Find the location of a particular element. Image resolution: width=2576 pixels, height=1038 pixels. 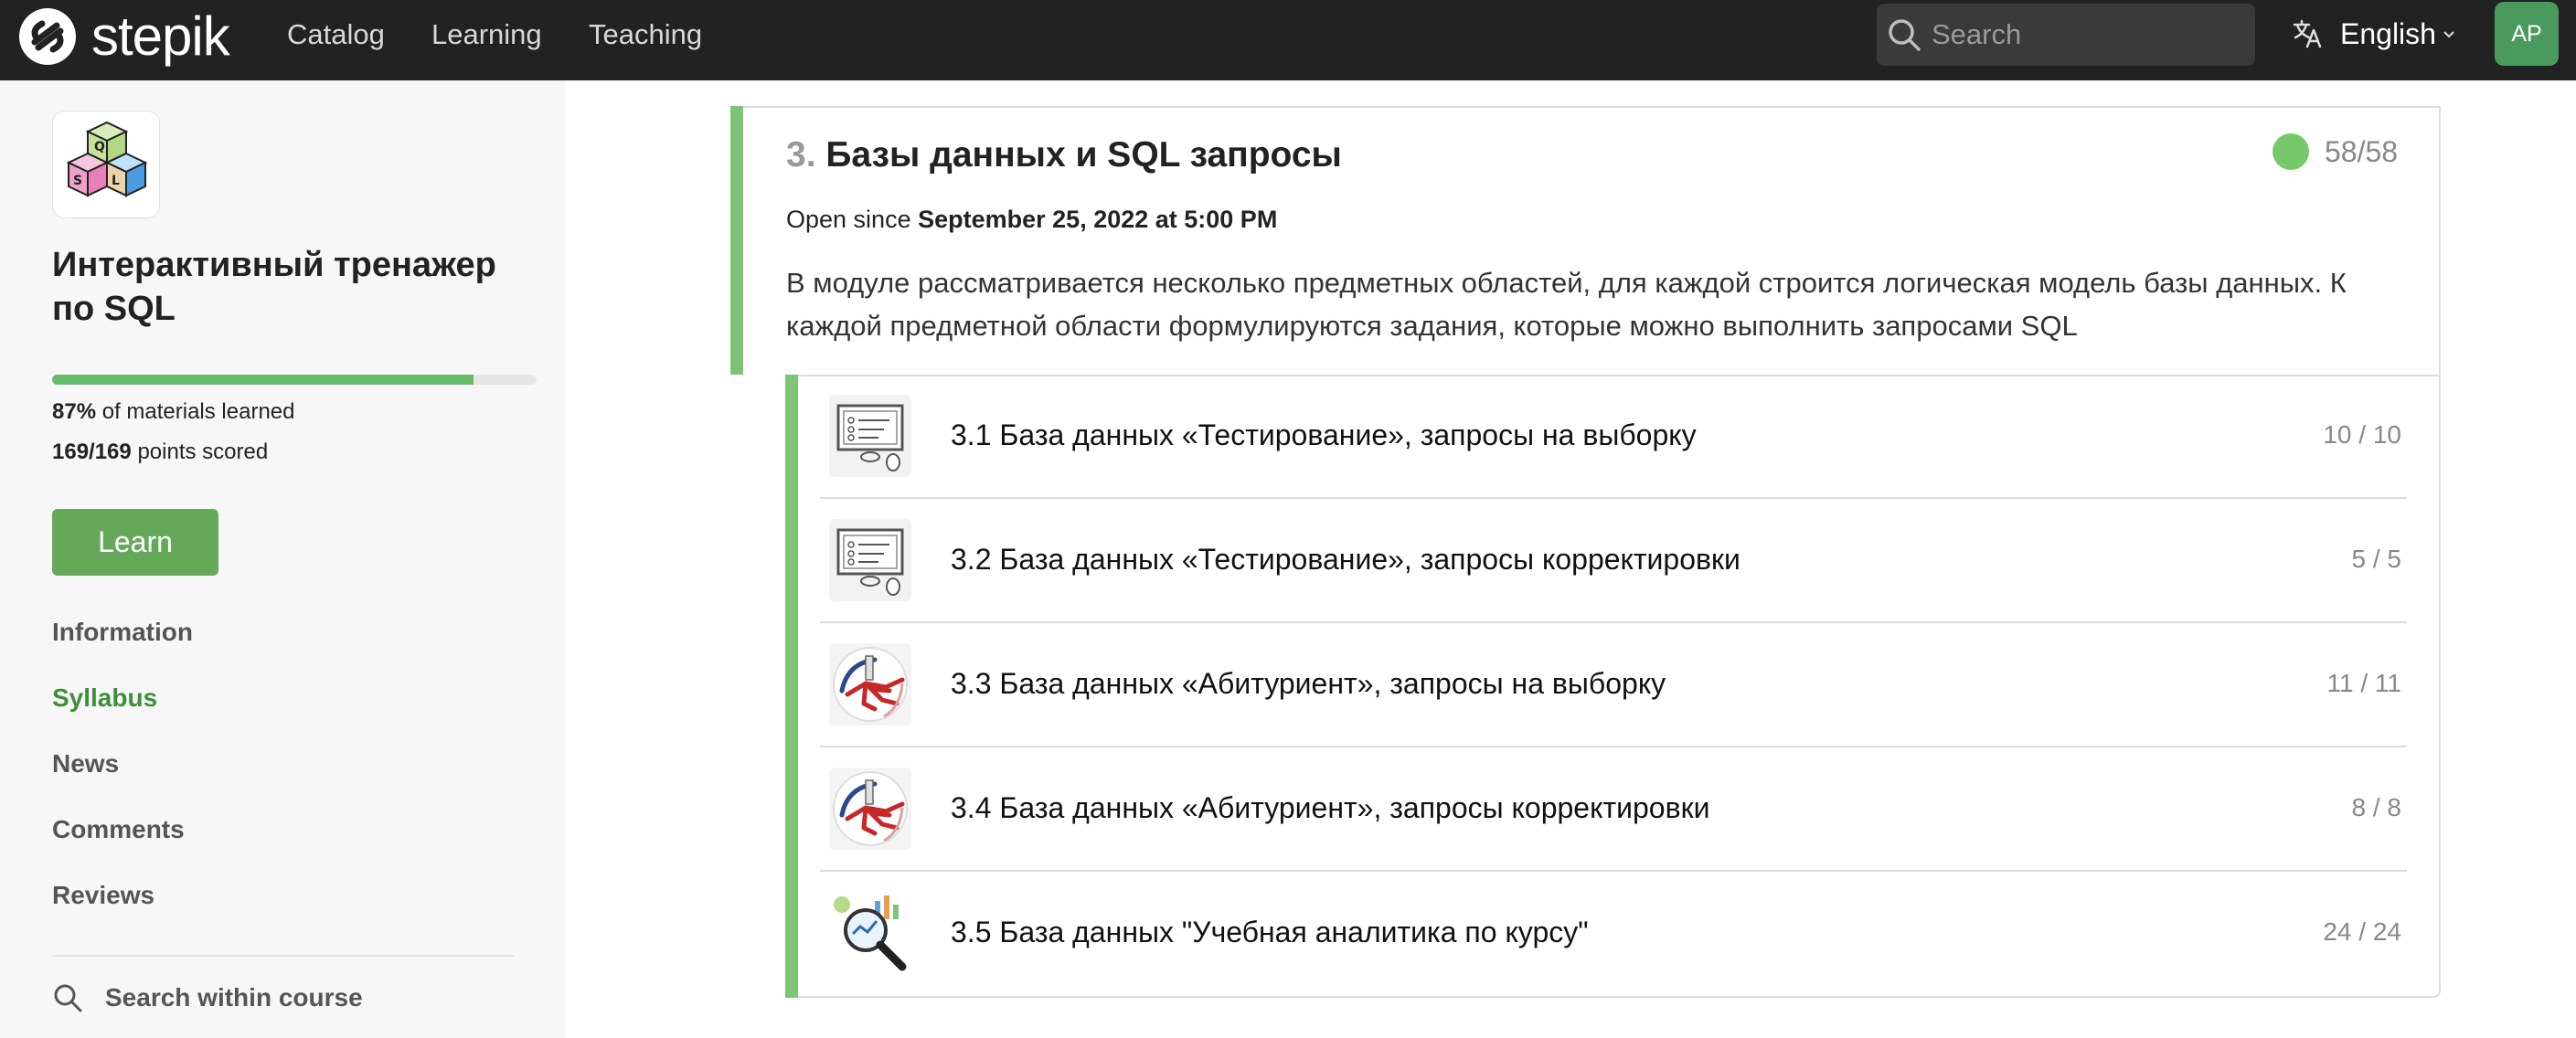

nav-catalog: Catalog is located at coordinates (336, 34).